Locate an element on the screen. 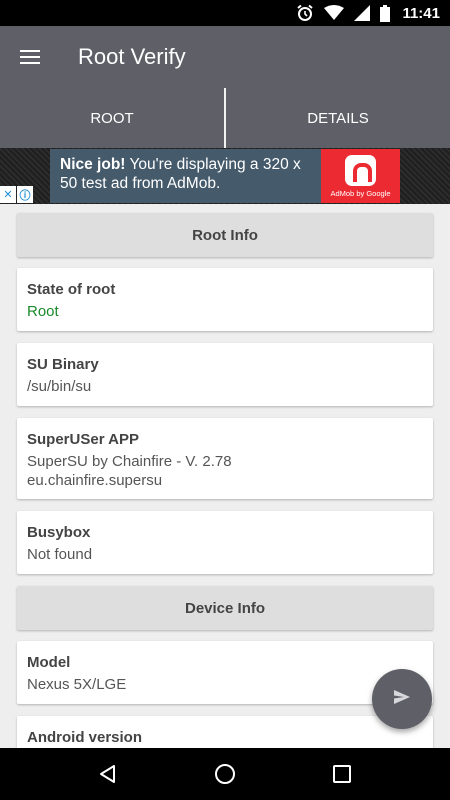 The width and height of the screenshot is (450, 800). card-value-package: eu.chainfire.supersu is located at coordinates (95, 480).